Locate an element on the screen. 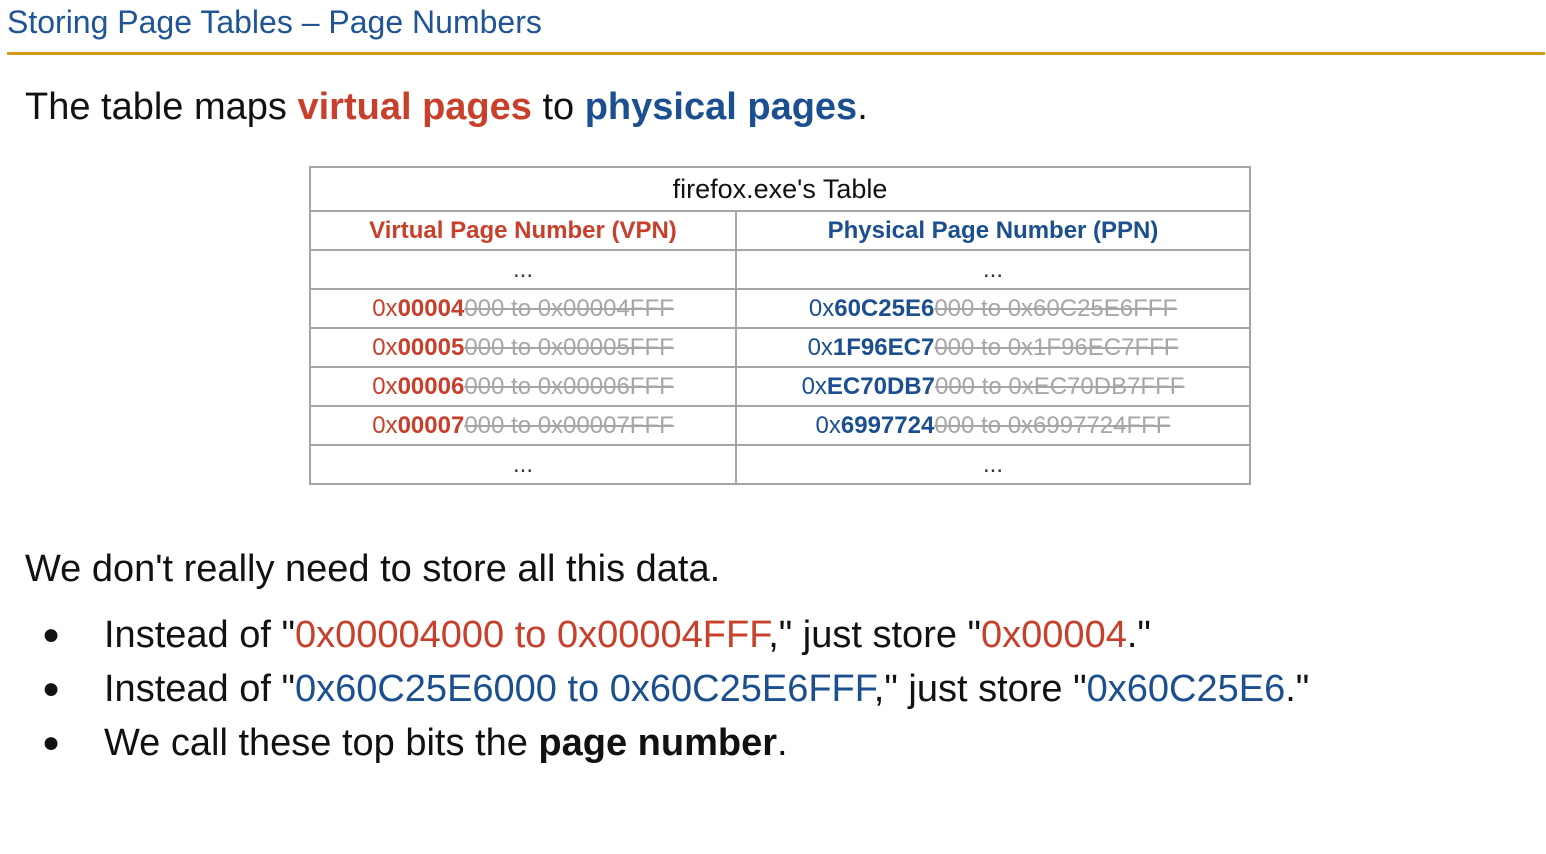 The height and width of the screenshot is (854, 1546). struck-offset-range: 000 to 0x00004FFF is located at coordinates (569, 308).